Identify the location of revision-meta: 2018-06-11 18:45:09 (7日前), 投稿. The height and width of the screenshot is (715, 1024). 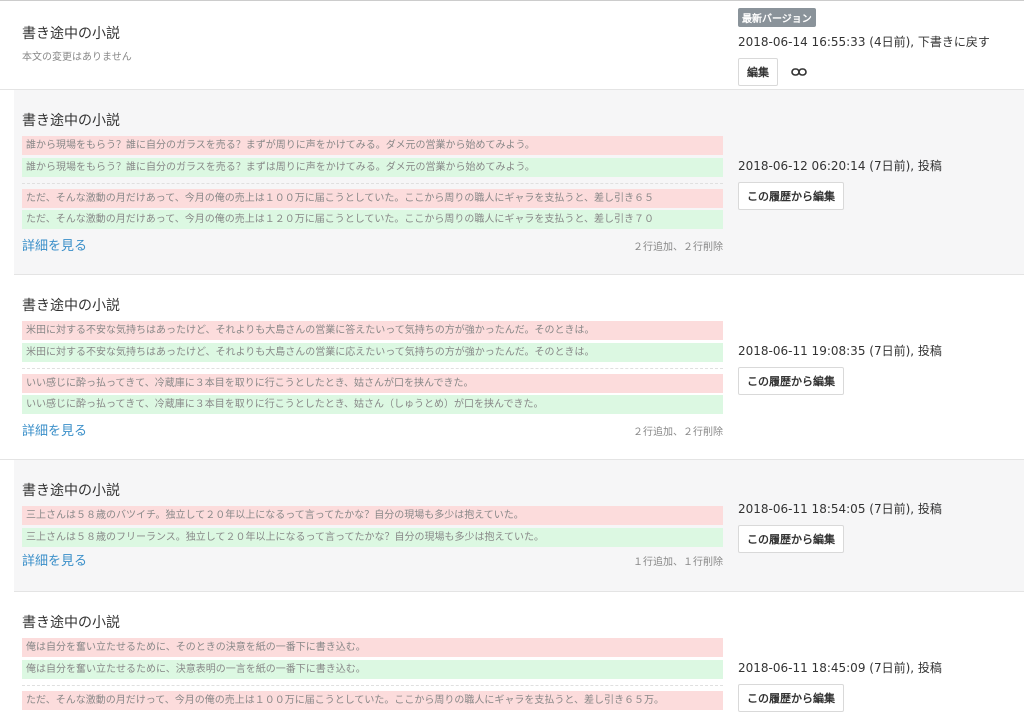
(840, 668).